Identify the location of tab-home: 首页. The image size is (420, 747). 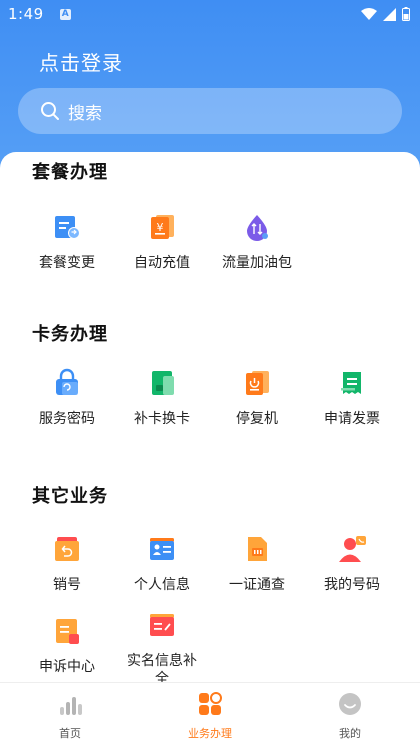
(70, 716).